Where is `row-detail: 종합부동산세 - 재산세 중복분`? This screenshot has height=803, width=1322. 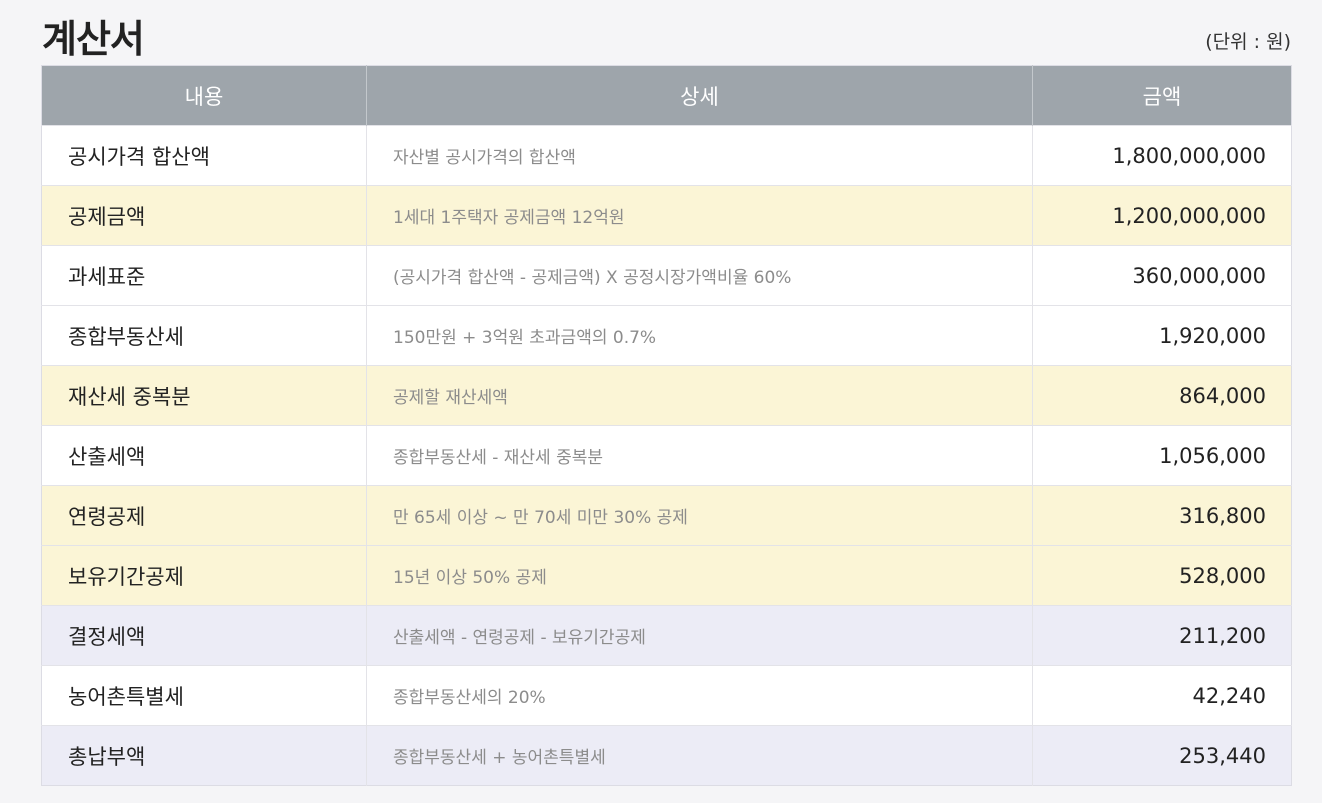 row-detail: 종합부동산세 - 재산세 중복분 is located at coordinates (699, 455).